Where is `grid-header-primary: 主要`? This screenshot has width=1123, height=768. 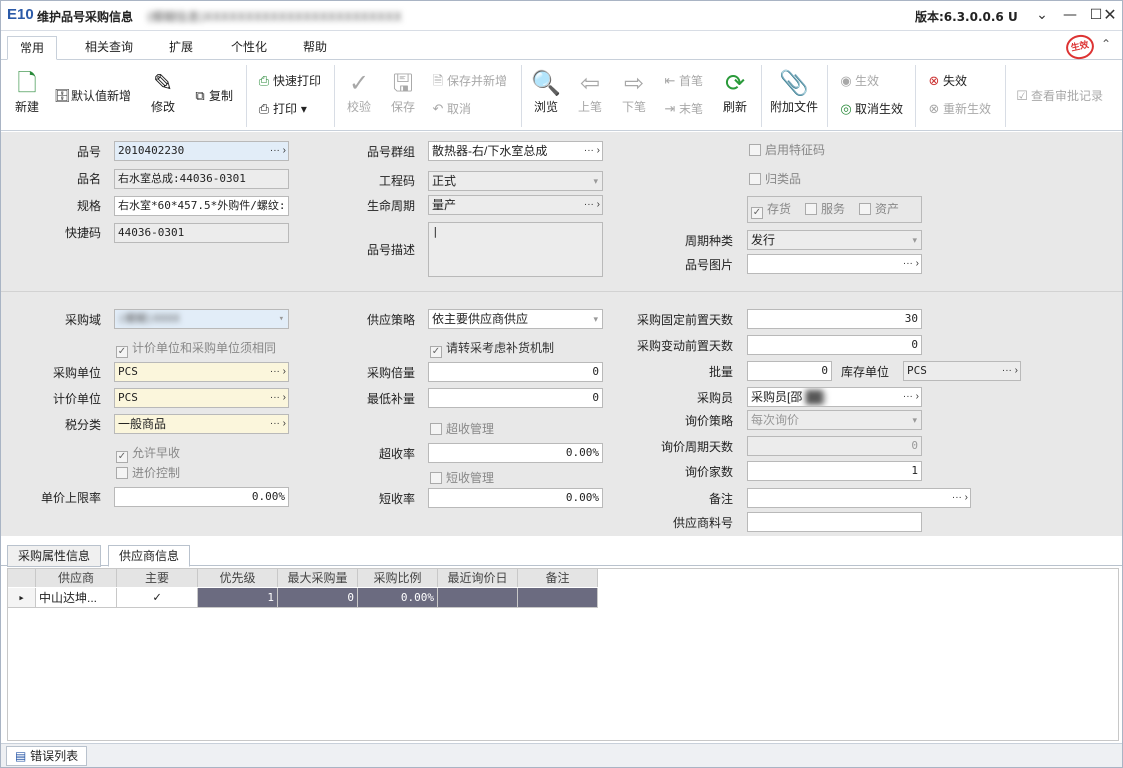
grid-header-primary: 主要 is located at coordinates (157, 578).